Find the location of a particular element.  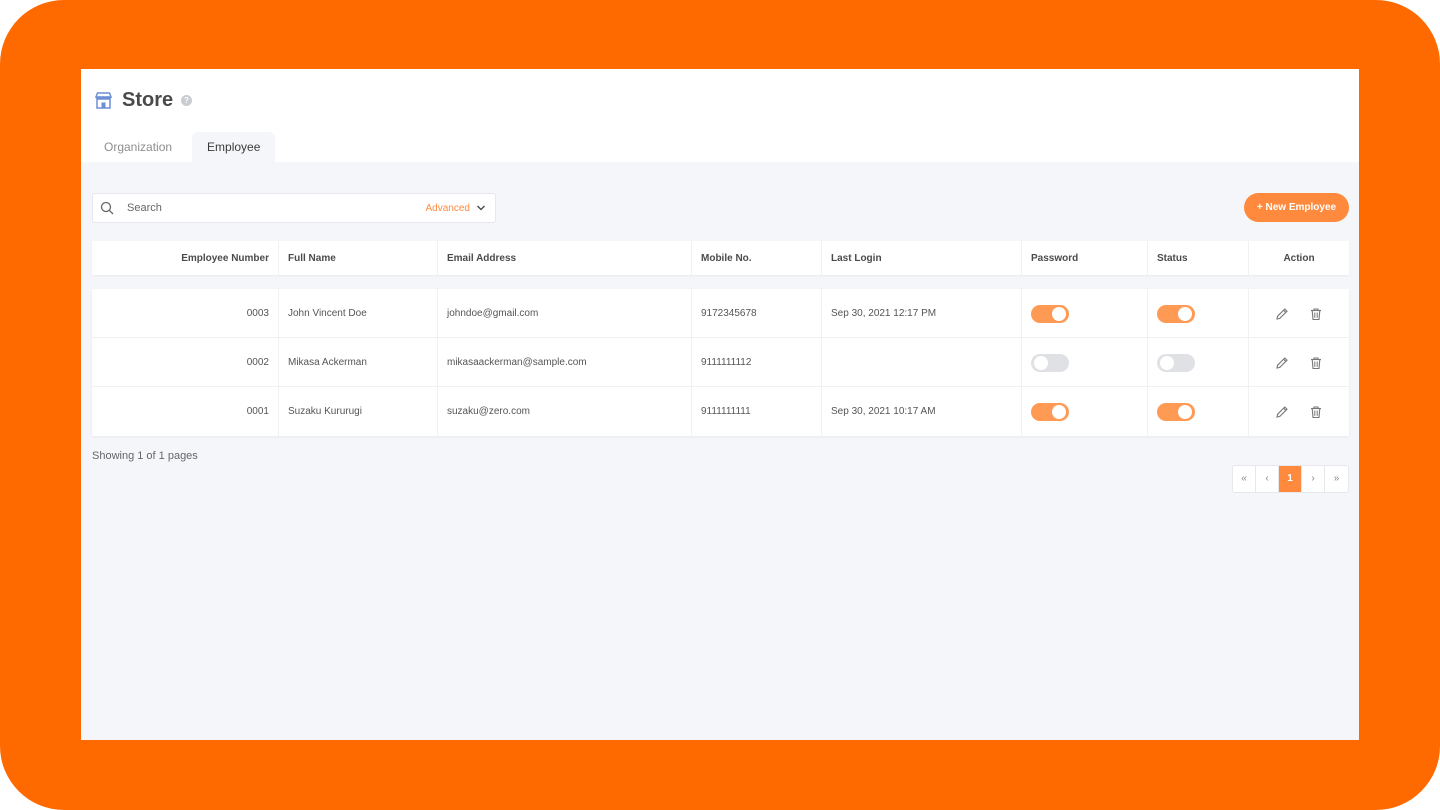

full-name: Suzaku Kururugi is located at coordinates (358, 411).